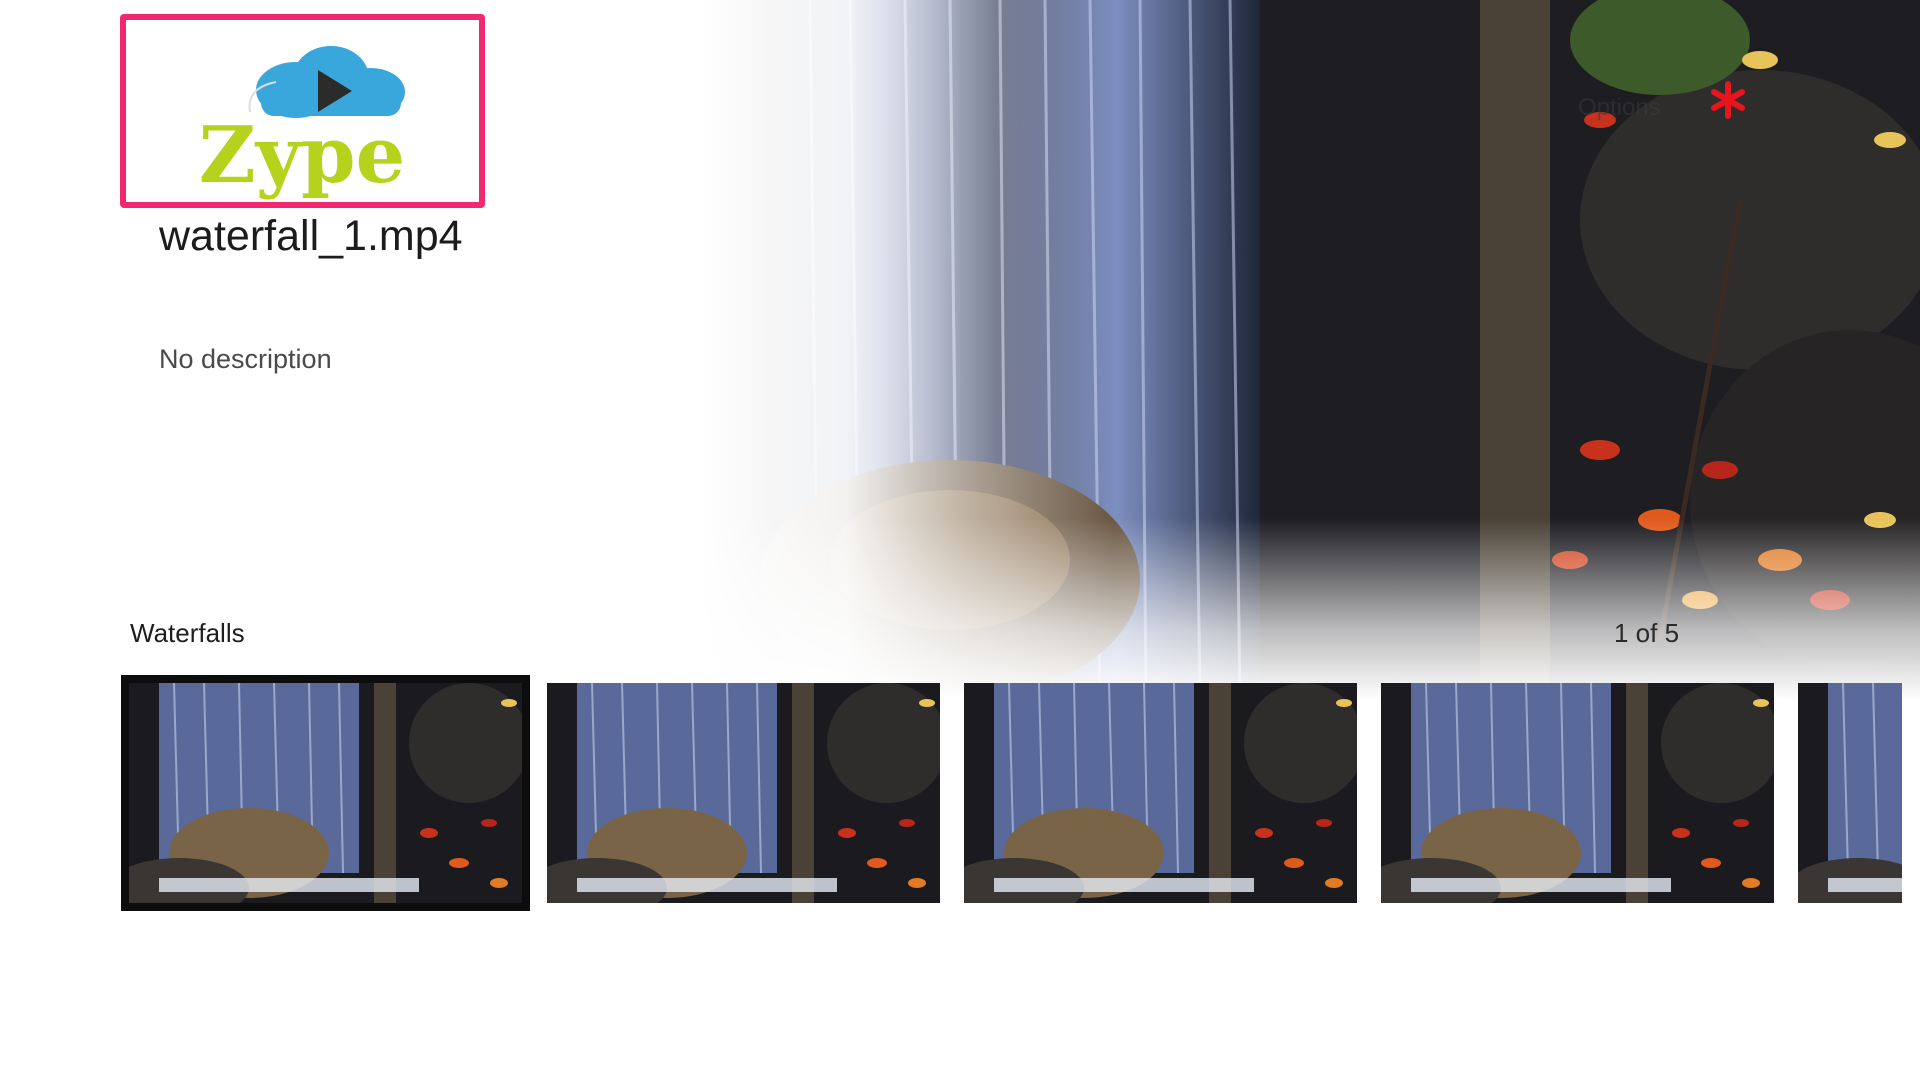  What do you see at coordinates (187, 633) in the screenshot?
I see `playlist-title: Waterfalls` at bounding box center [187, 633].